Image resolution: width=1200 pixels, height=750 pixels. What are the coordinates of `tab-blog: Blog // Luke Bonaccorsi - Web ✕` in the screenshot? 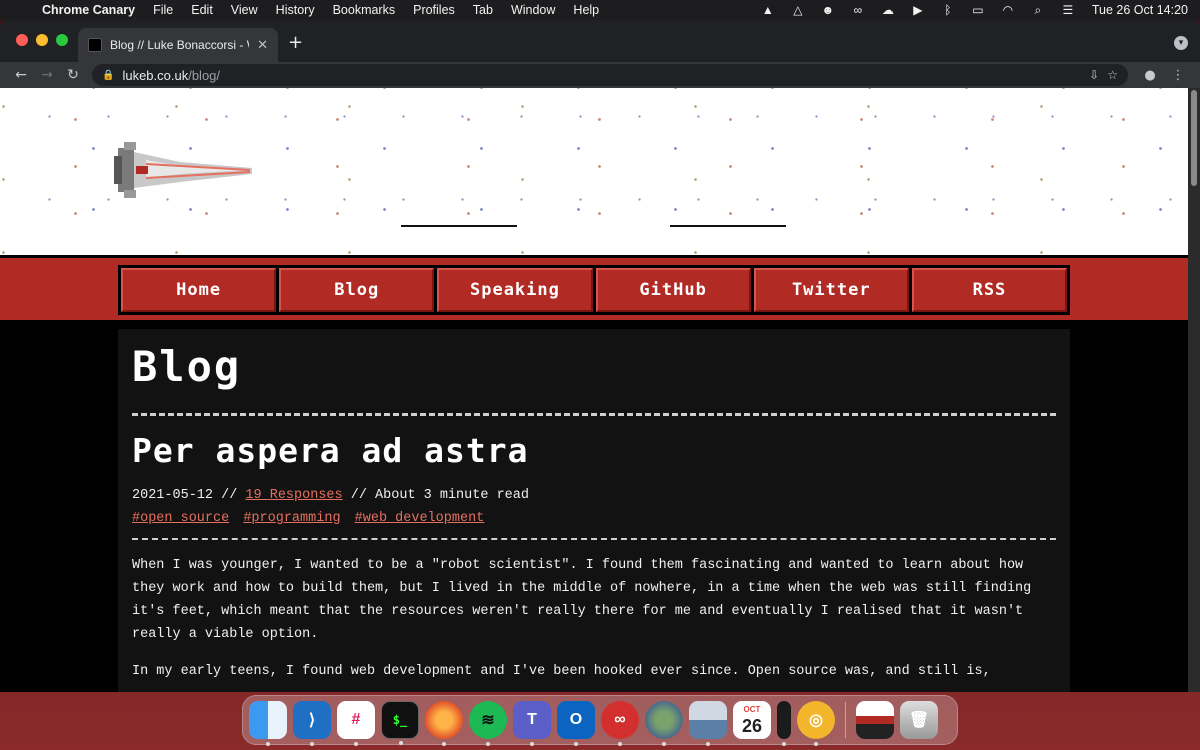 It's located at (178, 45).